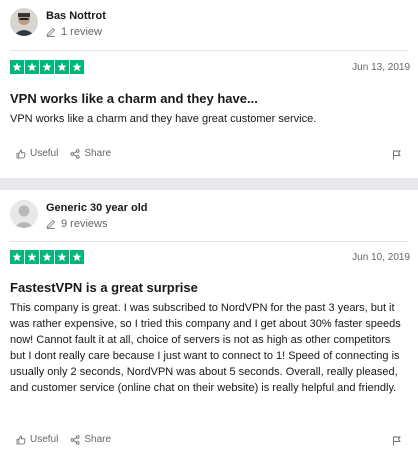  Describe the element at coordinates (84, 224) in the screenshot. I see `review-count-label: 9 reviews` at that location.